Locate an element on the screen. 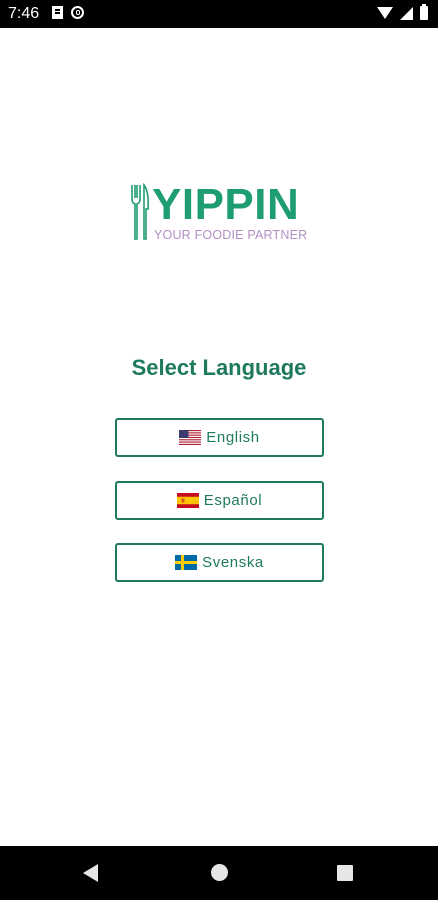  status-left-icons is located at coordinates (68, 12).